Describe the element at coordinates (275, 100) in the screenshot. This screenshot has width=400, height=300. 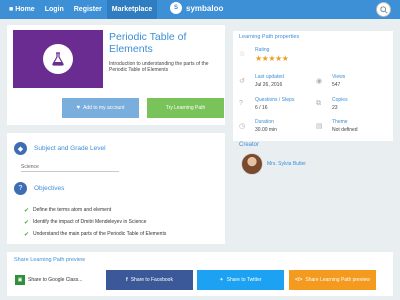
I see `questions-label: Questions / Steps` at that location.